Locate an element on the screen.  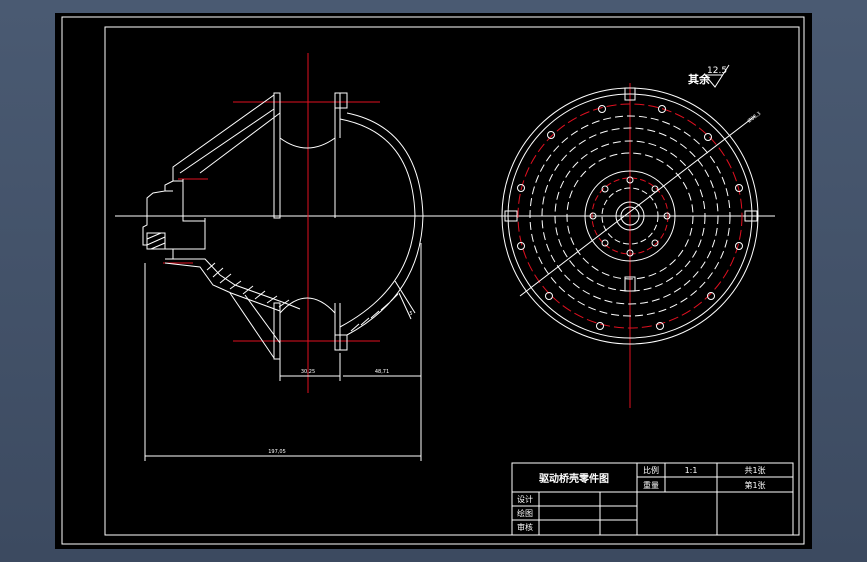
top-left-boss is located at coordinates (277, 155).